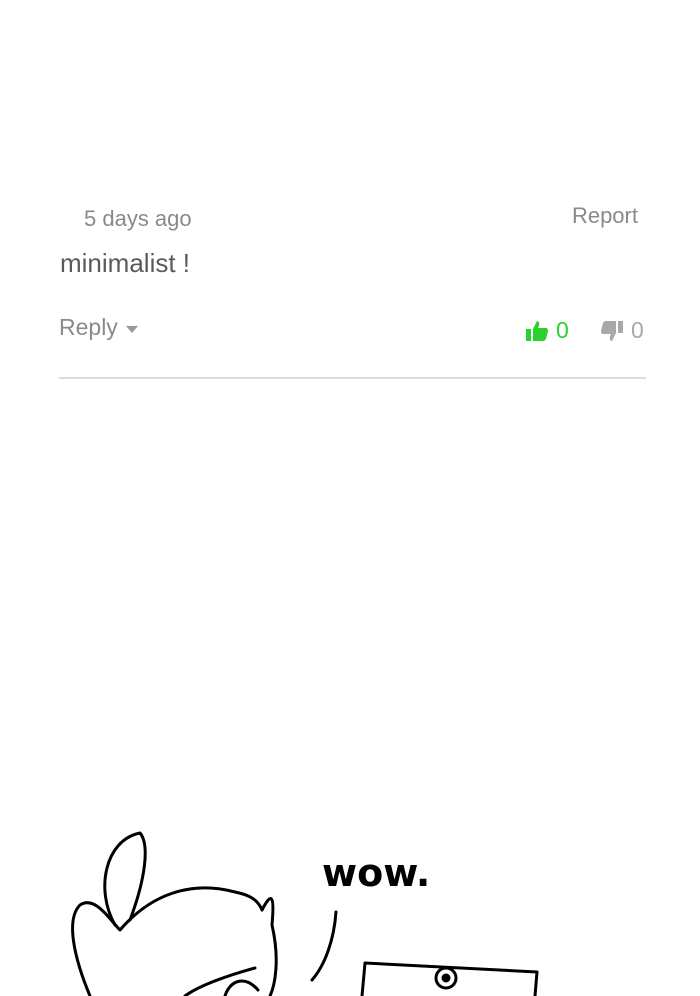 The width and height of the screenshot is (700, 996). What do you see at coordinates (352, 378) in the screenshot?
I see `comment-divider` at bounding box center [352, 378].